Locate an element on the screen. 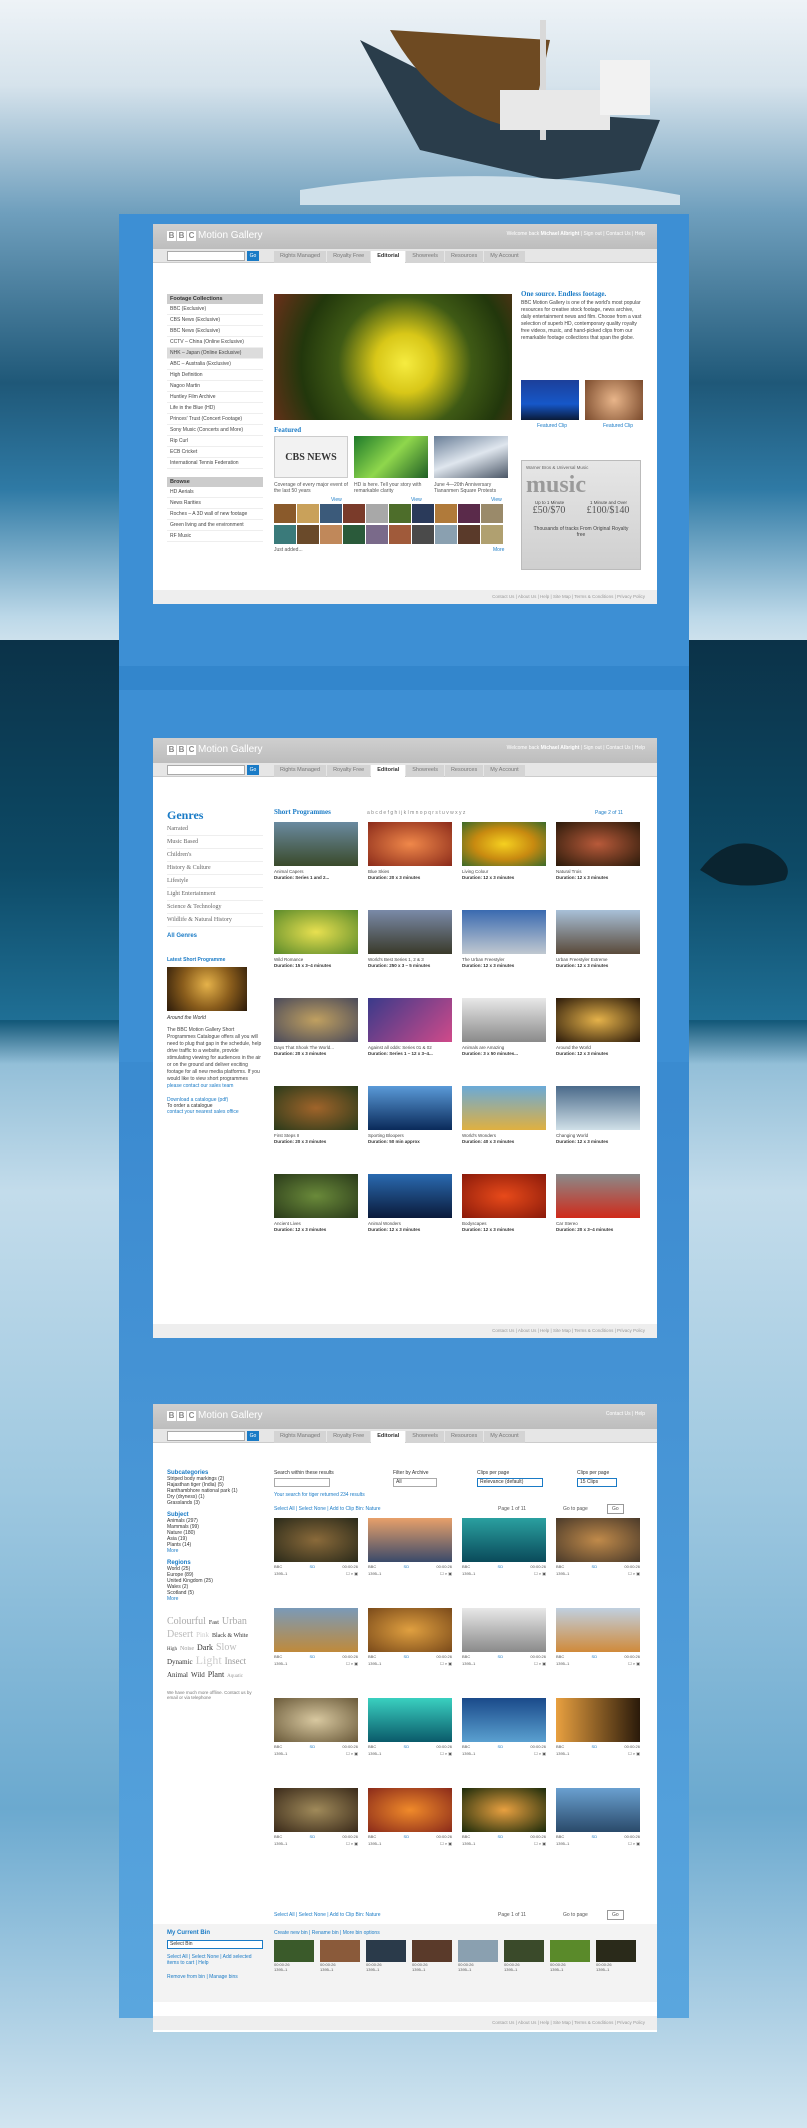 The image size is (807, 2128). goto-go-button: Go is located at coordinates (615, 1509).